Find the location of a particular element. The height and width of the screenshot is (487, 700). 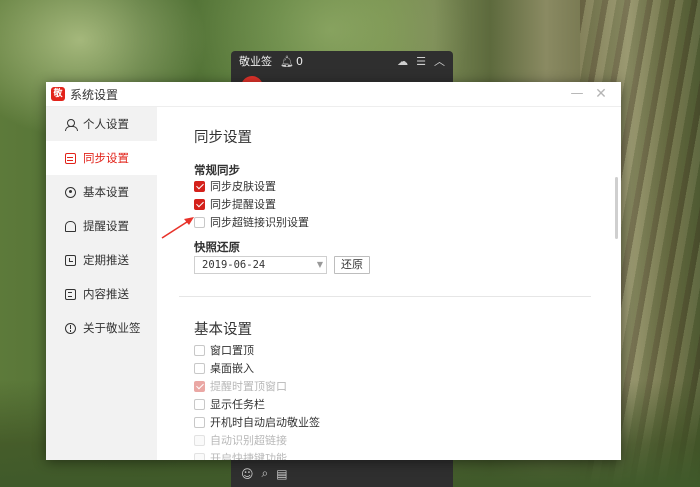

auto-hyperlink-option: 自动识别超链接 is located at coordinates (240, 440).